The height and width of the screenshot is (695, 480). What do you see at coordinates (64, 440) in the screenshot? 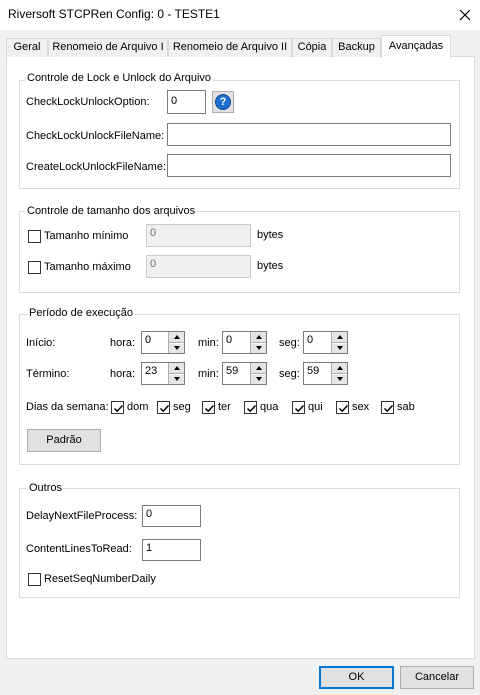
I see `default-button: Padrão` at bounding box center [64, 440].